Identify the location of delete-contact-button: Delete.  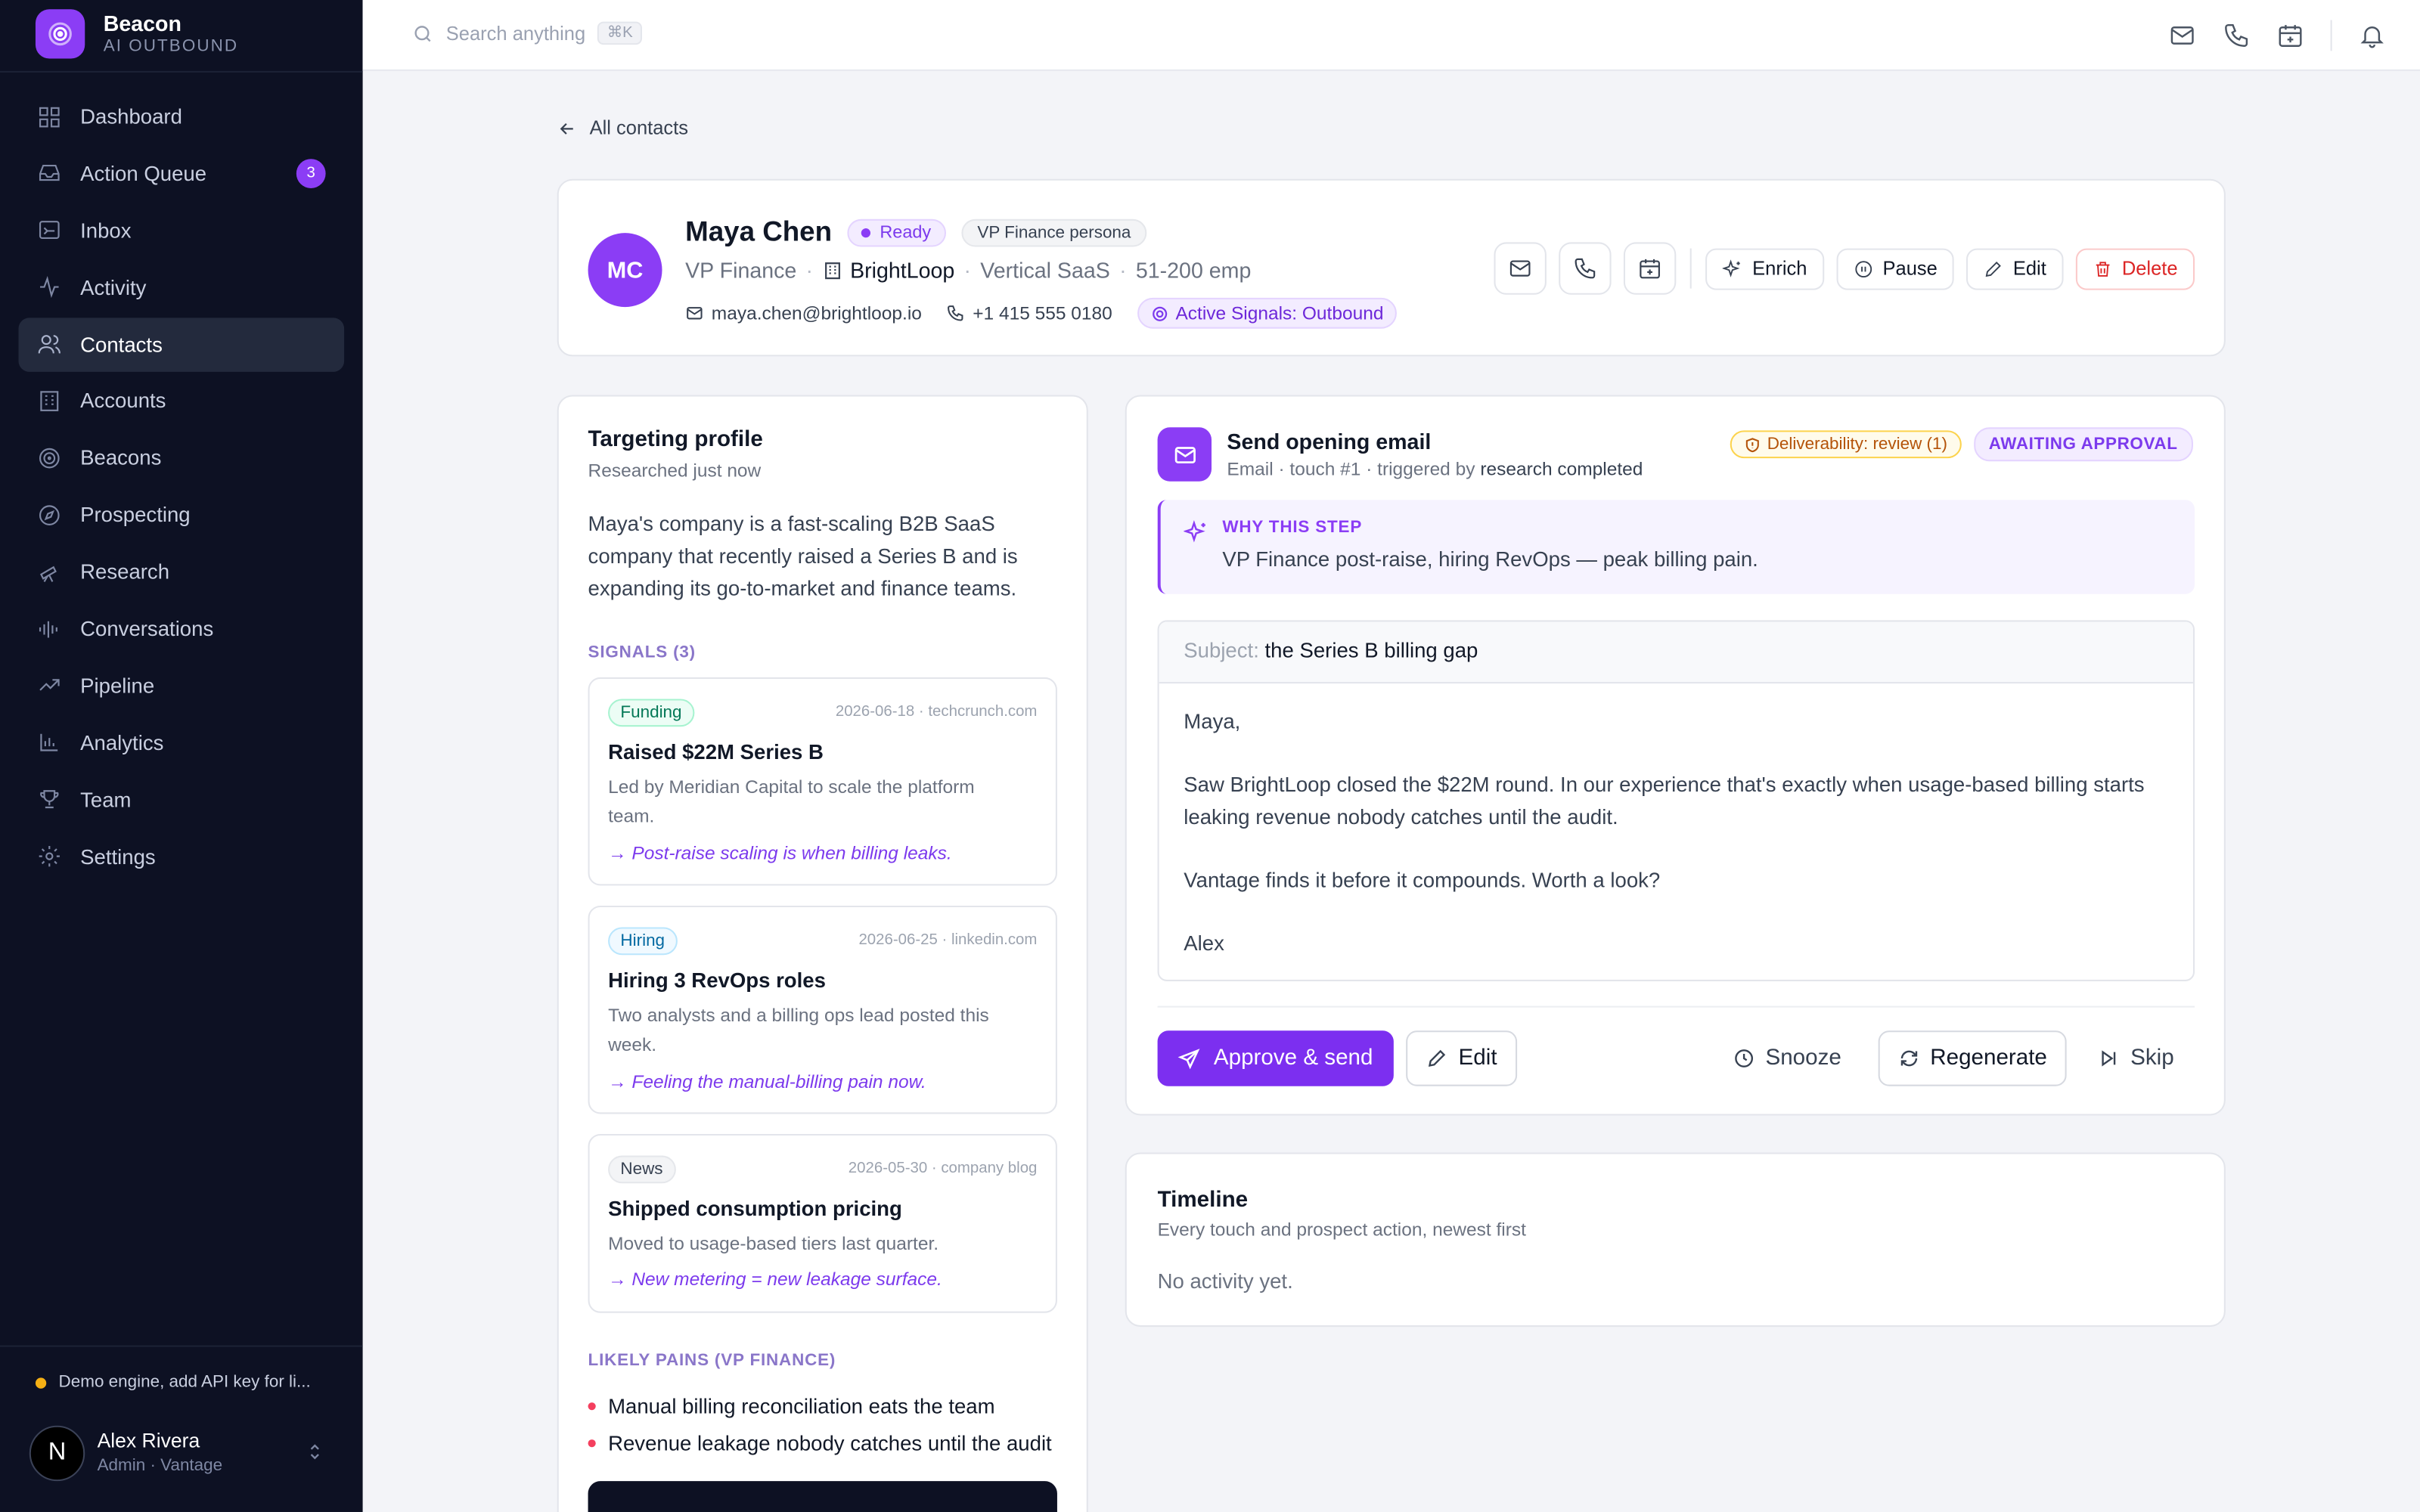
(2135, 268).